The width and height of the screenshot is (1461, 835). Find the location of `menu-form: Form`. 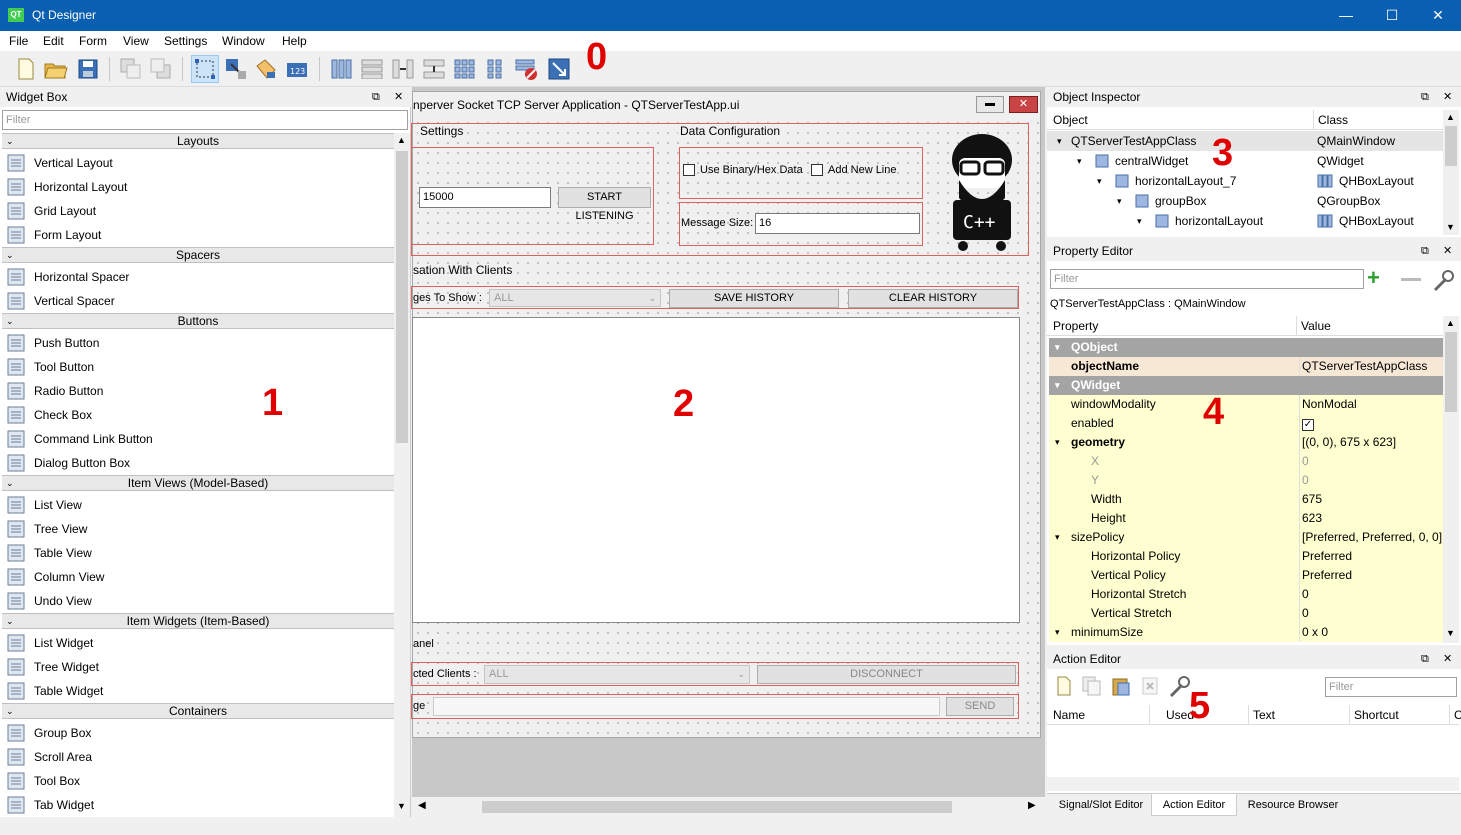

menu-form: Form is located at coordinates (93, 41).